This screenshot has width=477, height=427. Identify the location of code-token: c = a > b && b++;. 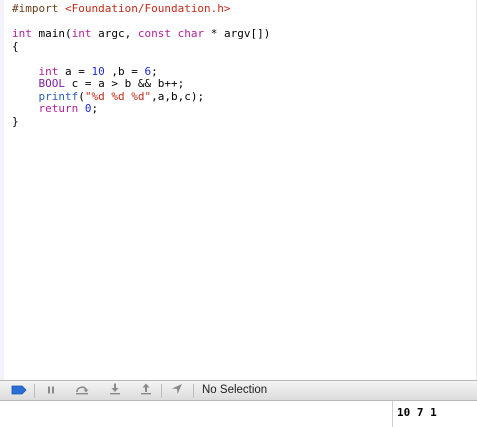
(125, 83).